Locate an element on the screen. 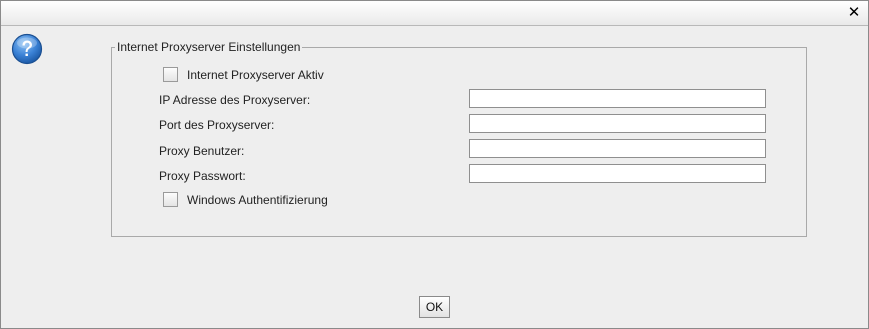  proxy-user-field is located at coordinates (617, 148).